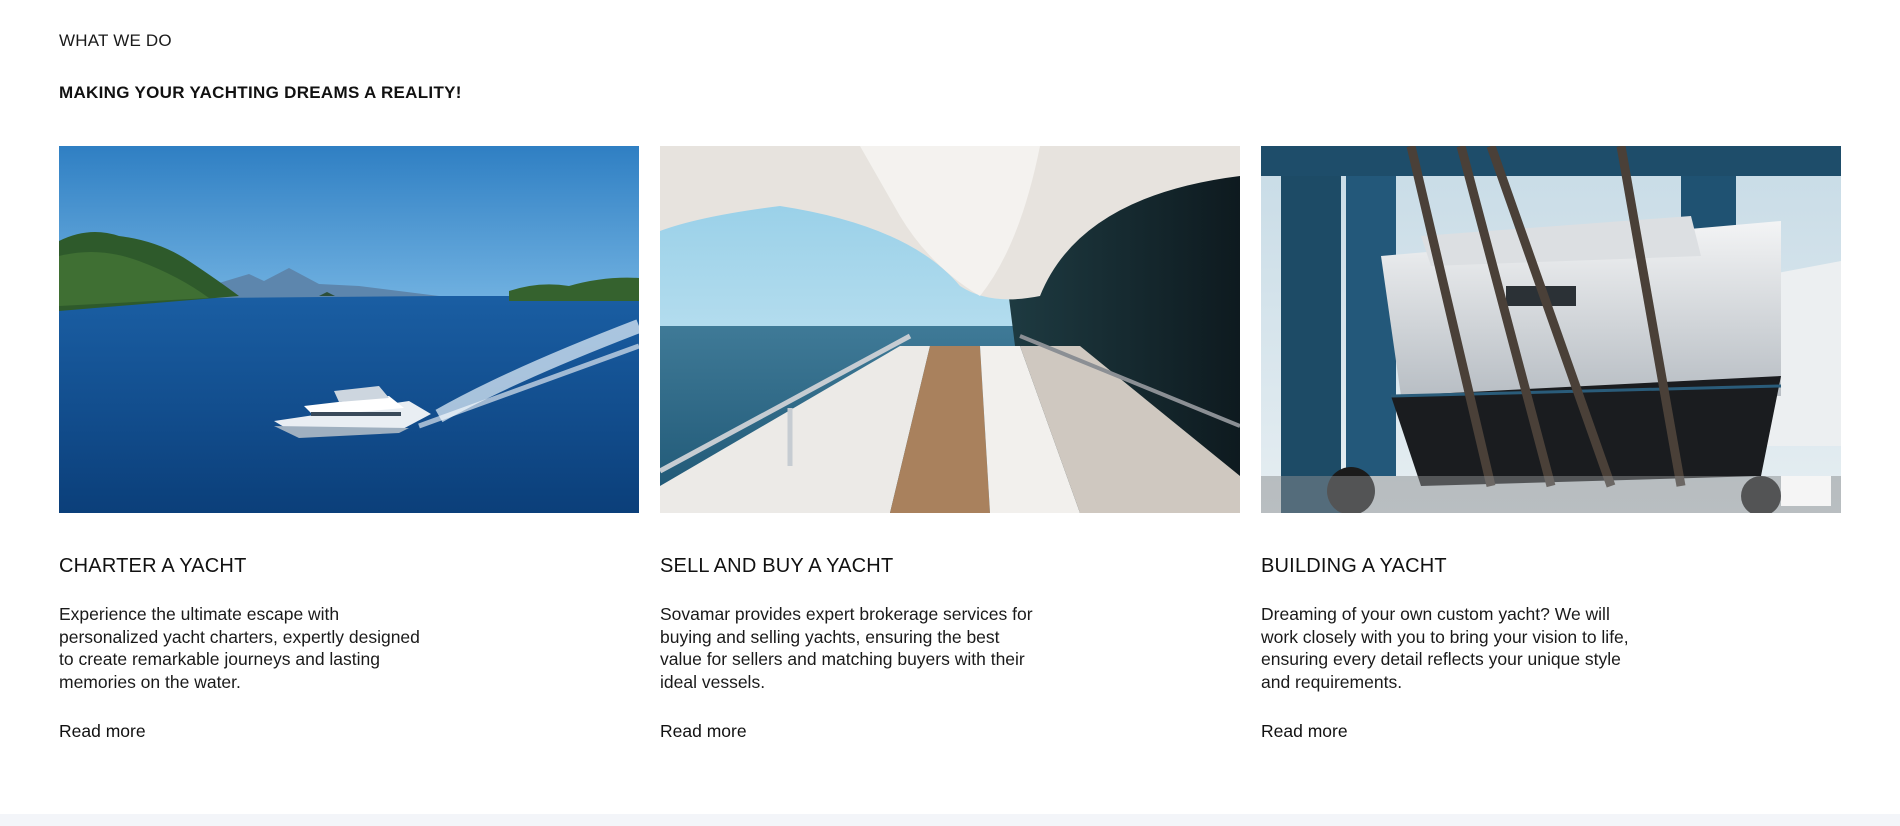 The width and height of the screenshot is (1900, 826). What do you see at coordinates (777, 566) in the screenshot?
I see `card-title: SELL AND BUY A YACHT` at bounding box center [777, 566].